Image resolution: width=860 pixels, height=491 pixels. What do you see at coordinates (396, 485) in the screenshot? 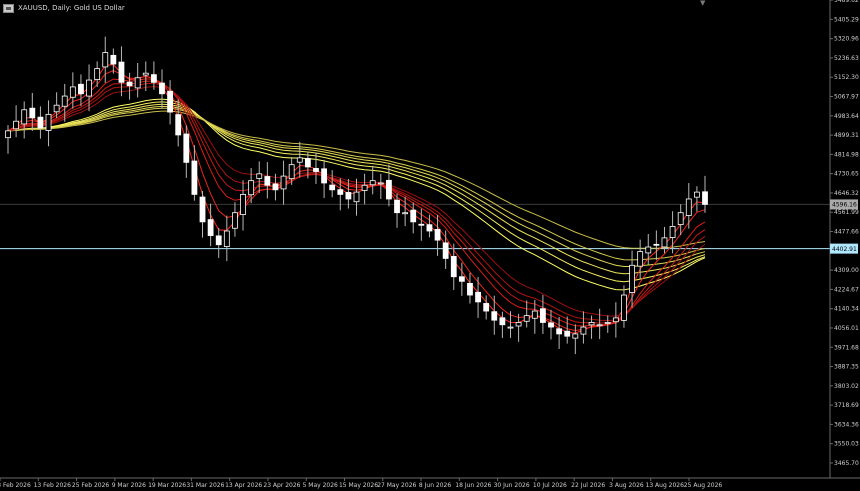
I see `date-tick-label: 27 May 2026` at bounding box center [396, 485].